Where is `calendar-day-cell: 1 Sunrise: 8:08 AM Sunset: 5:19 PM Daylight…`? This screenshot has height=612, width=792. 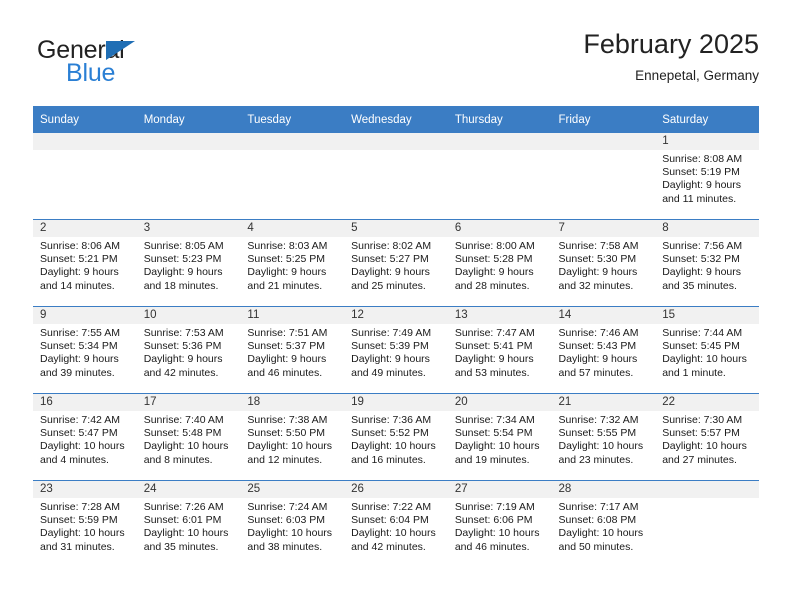
calendar-day-cell: 1 Sunrise: 8:08 AM Sunset: 5:19 PM Daylight… is located at coordinates (707, 176).